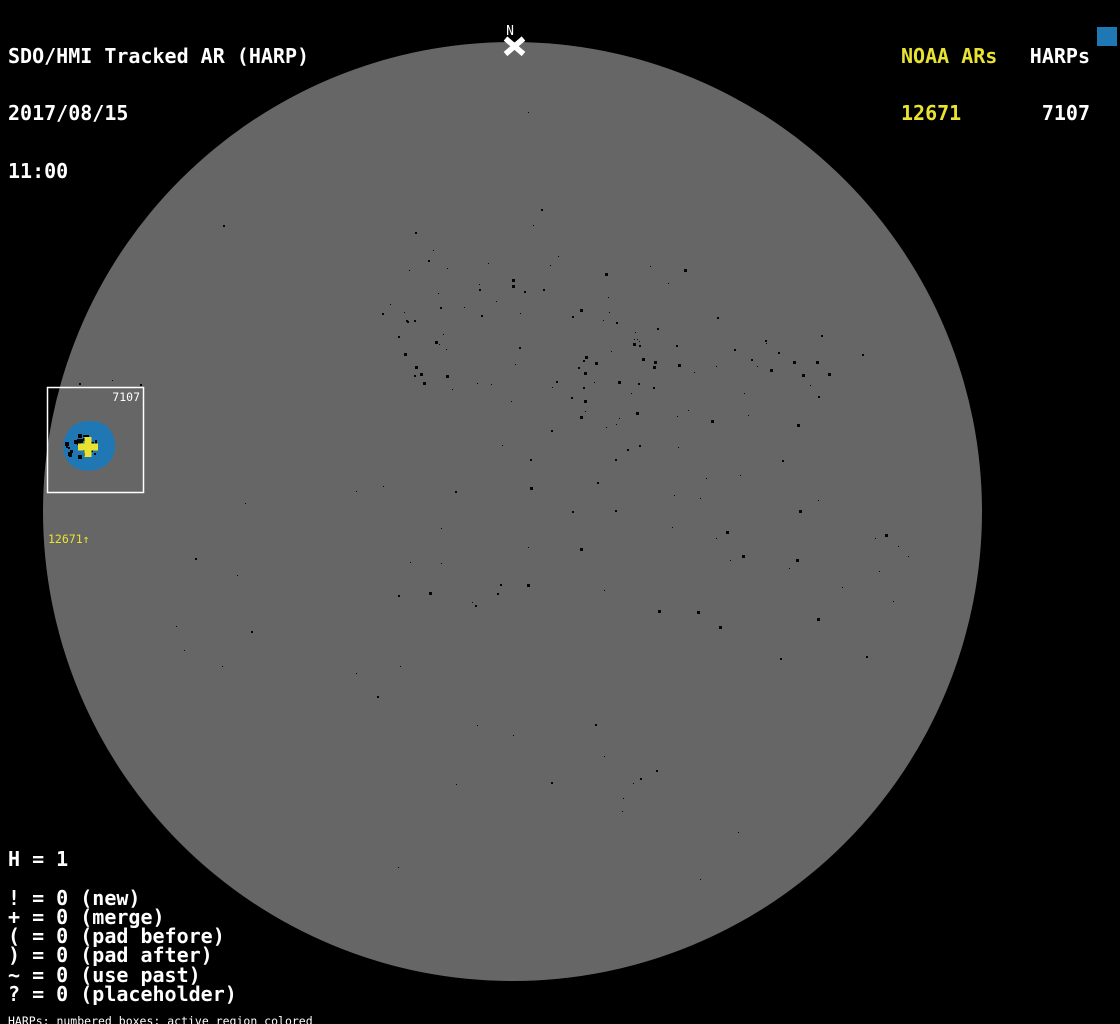  I want to click on figure-time: 11:00, so click(38, 171).